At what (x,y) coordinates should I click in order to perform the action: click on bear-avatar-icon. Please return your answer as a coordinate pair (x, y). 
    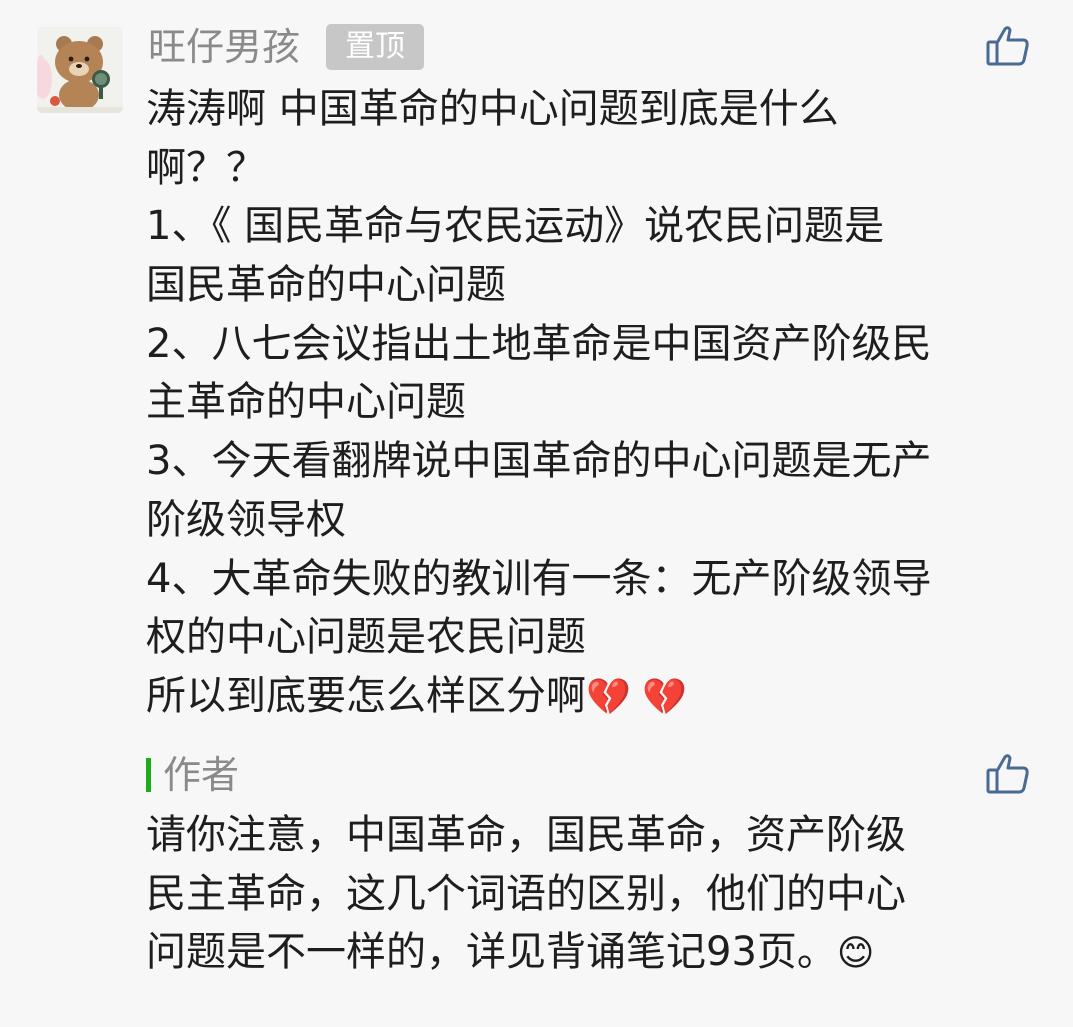
    Looking at the image, I should click on (80, 70).